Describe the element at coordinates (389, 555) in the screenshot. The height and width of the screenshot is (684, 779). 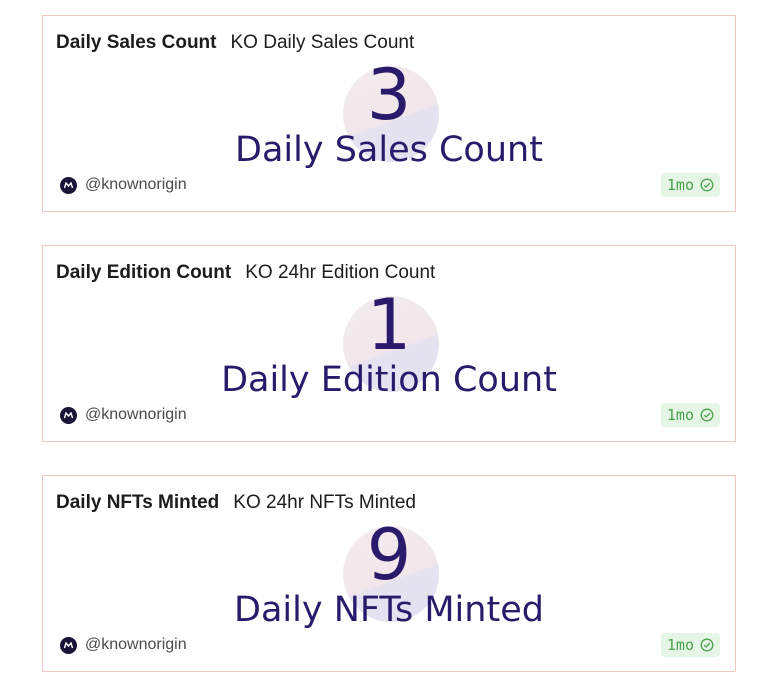
I see `counter-value: 9` at that location.